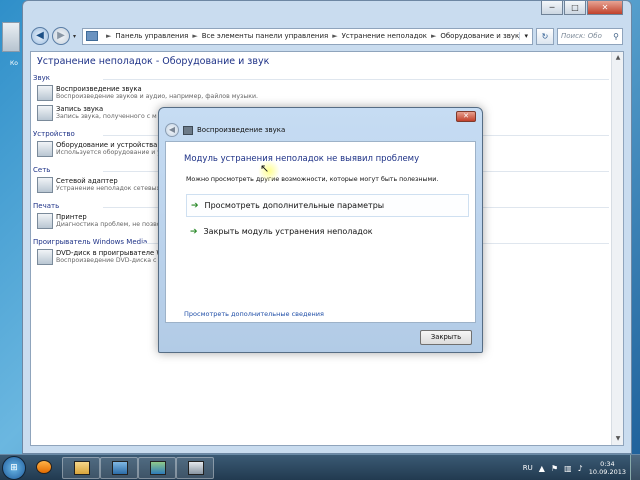 The height and width of the screenshot is (480, 640). I want to click on close-dialog-button: Закрыть, so click(446, 337).